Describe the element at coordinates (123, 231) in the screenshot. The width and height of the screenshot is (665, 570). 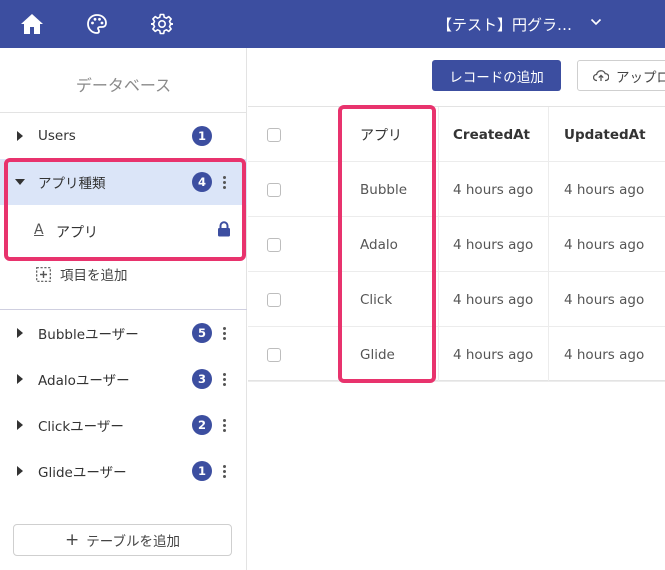
I see `field-item-app: A アプリ` at that location.